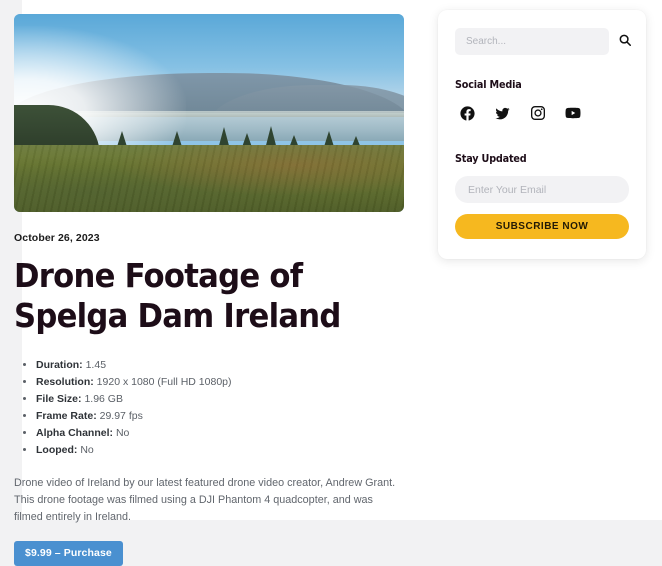  I want to click on newsletter-heading: Stay Updated, so click(491, 159).